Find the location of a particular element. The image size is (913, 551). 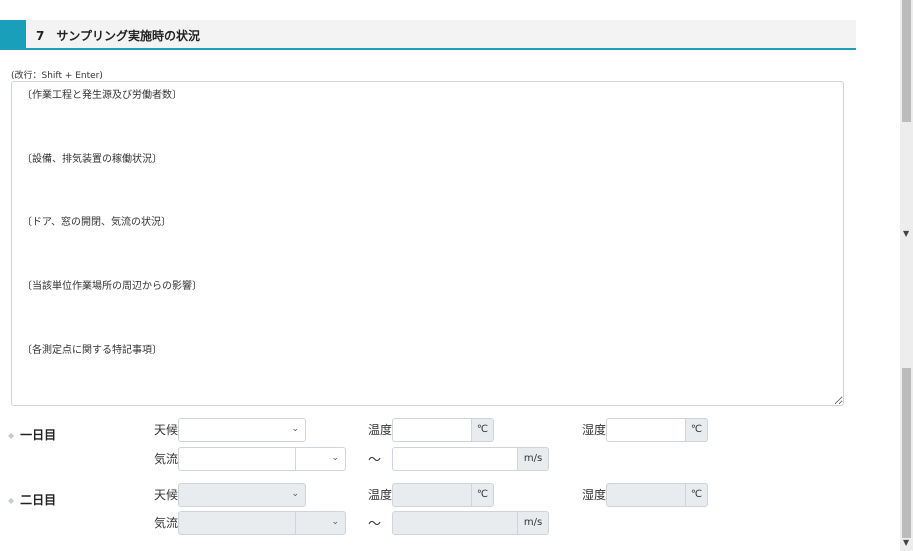

day1-airflow-unit: m/s is located at coordinates (533, 459).